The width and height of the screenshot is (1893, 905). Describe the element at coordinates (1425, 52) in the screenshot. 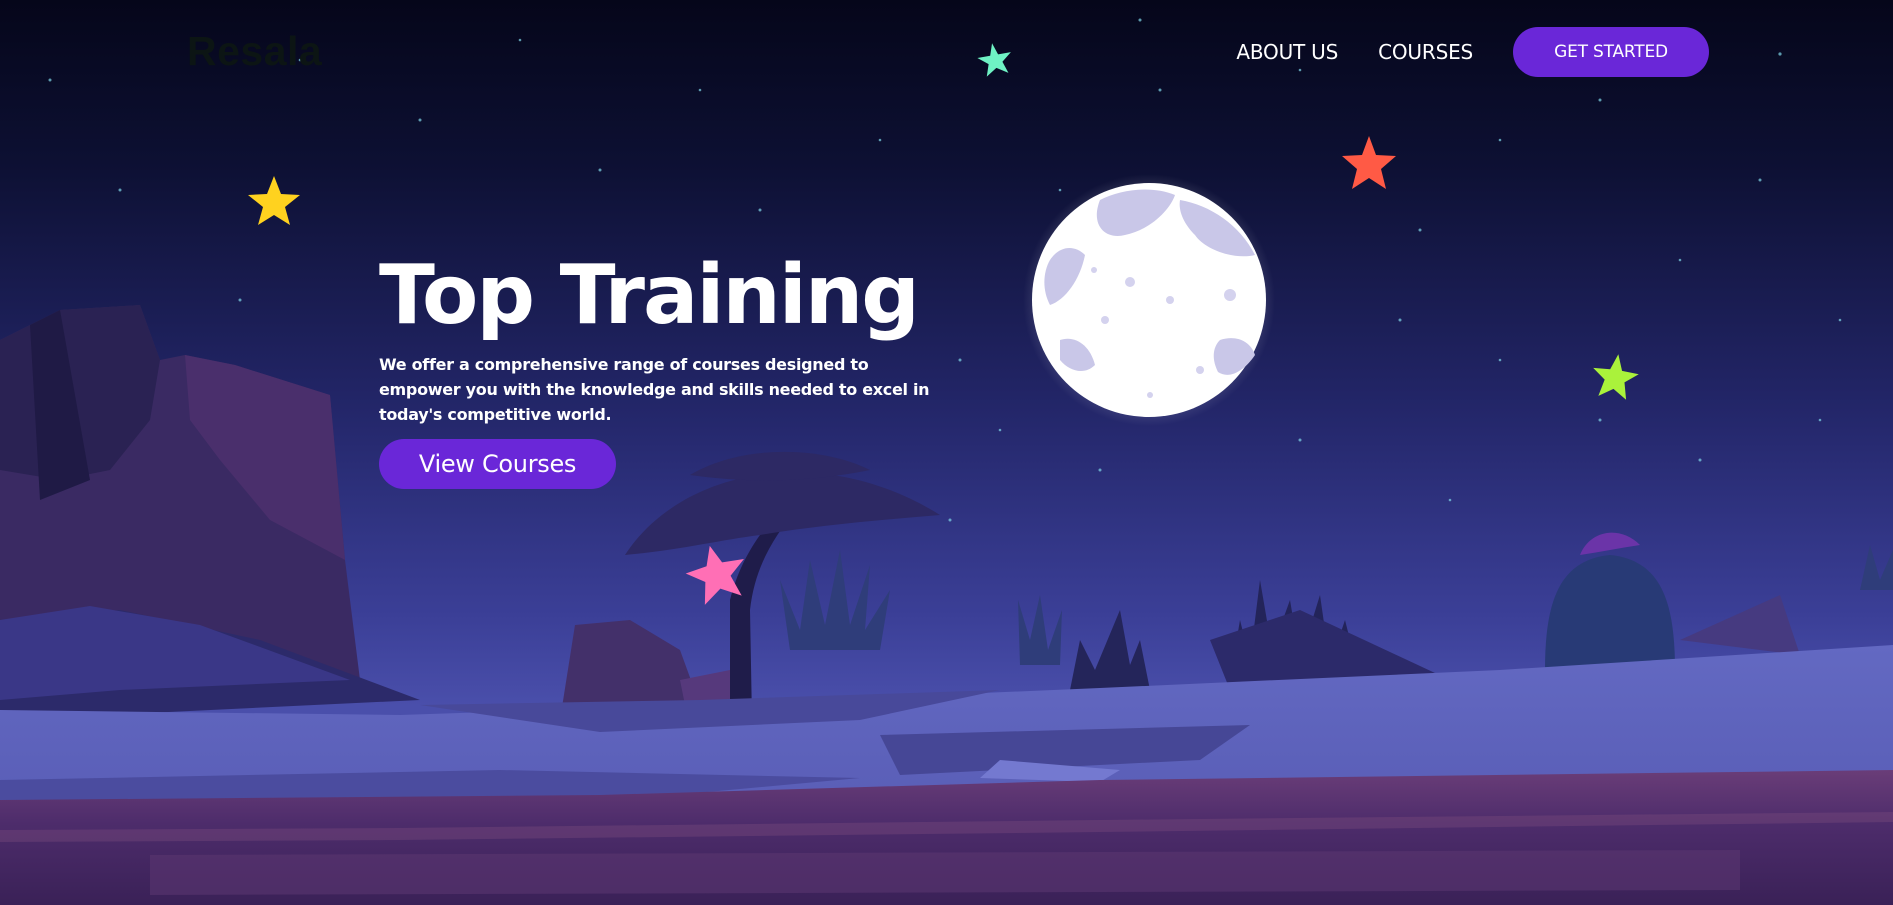

I see `nav-courses-link: COURSES` at that location.